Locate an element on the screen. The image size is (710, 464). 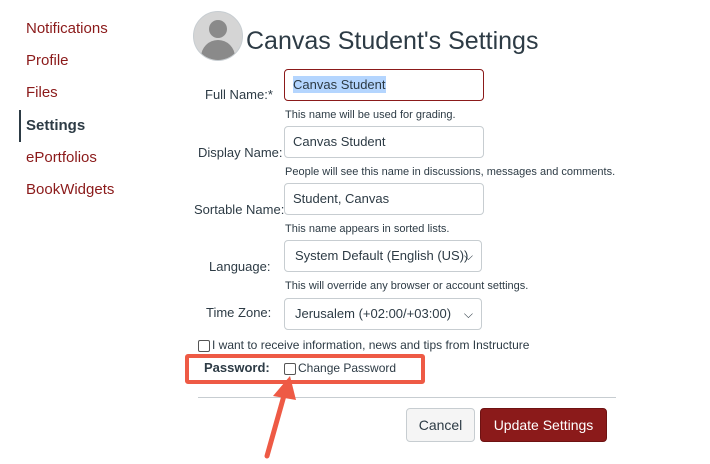
arrow-shaft is located at coordinates (276, 424).